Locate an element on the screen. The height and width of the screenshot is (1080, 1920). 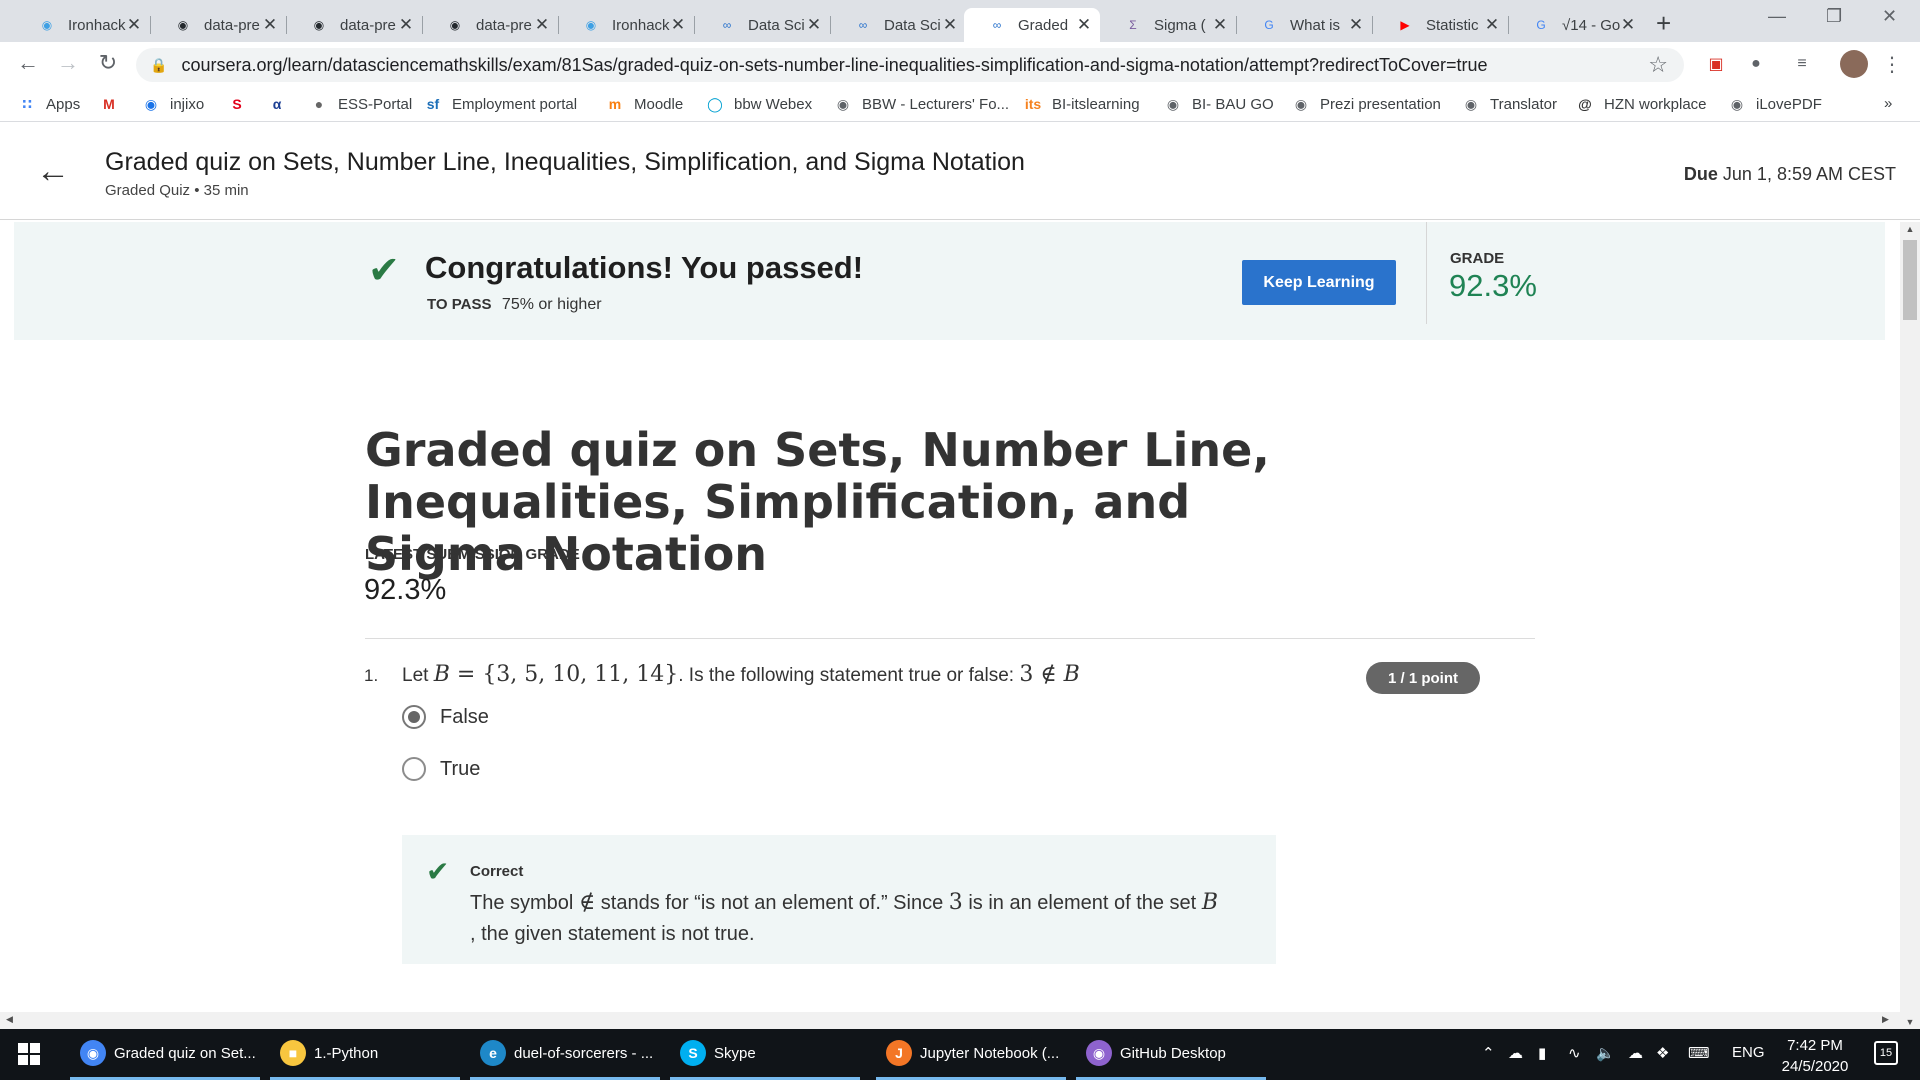
new-tab-button: + is located at coordinates (1663, 23).